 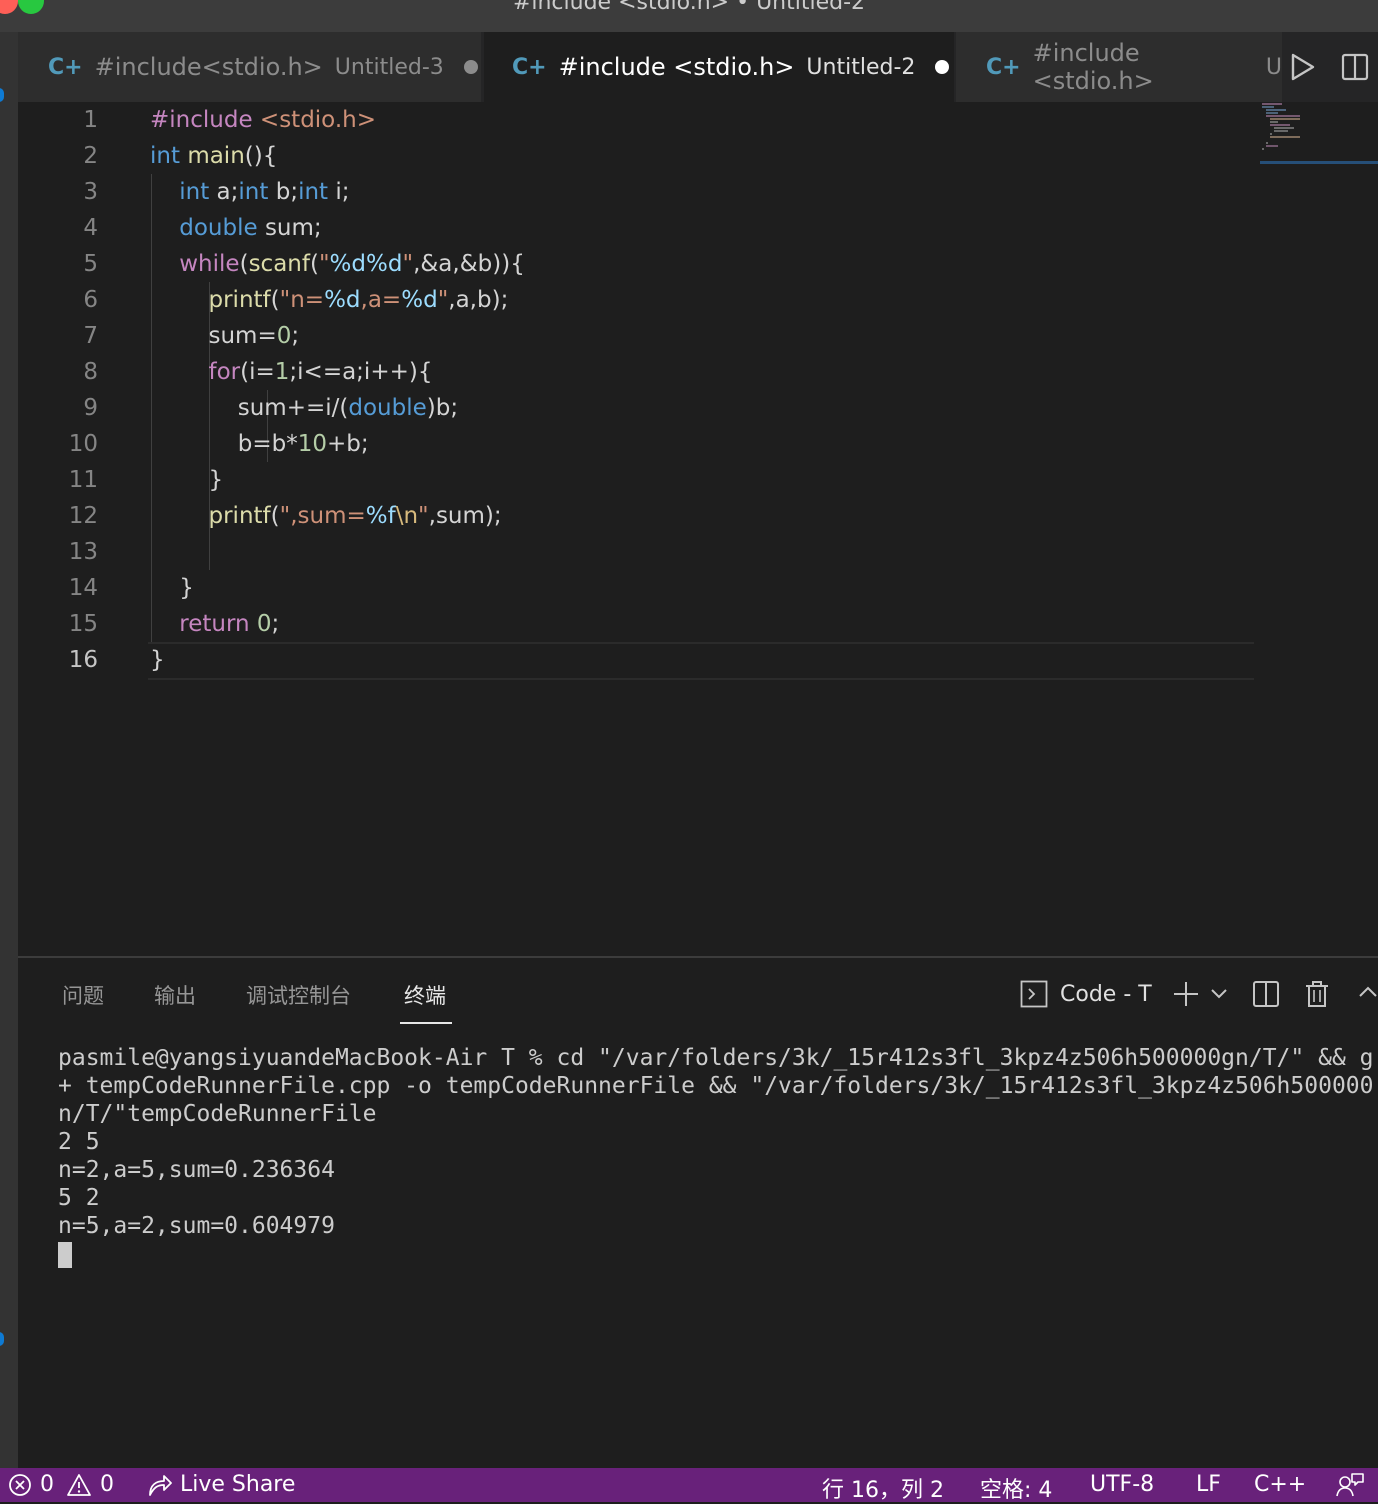 I want to click on cursor-position: 行 16，列 2, so click(x=883, y=1488).